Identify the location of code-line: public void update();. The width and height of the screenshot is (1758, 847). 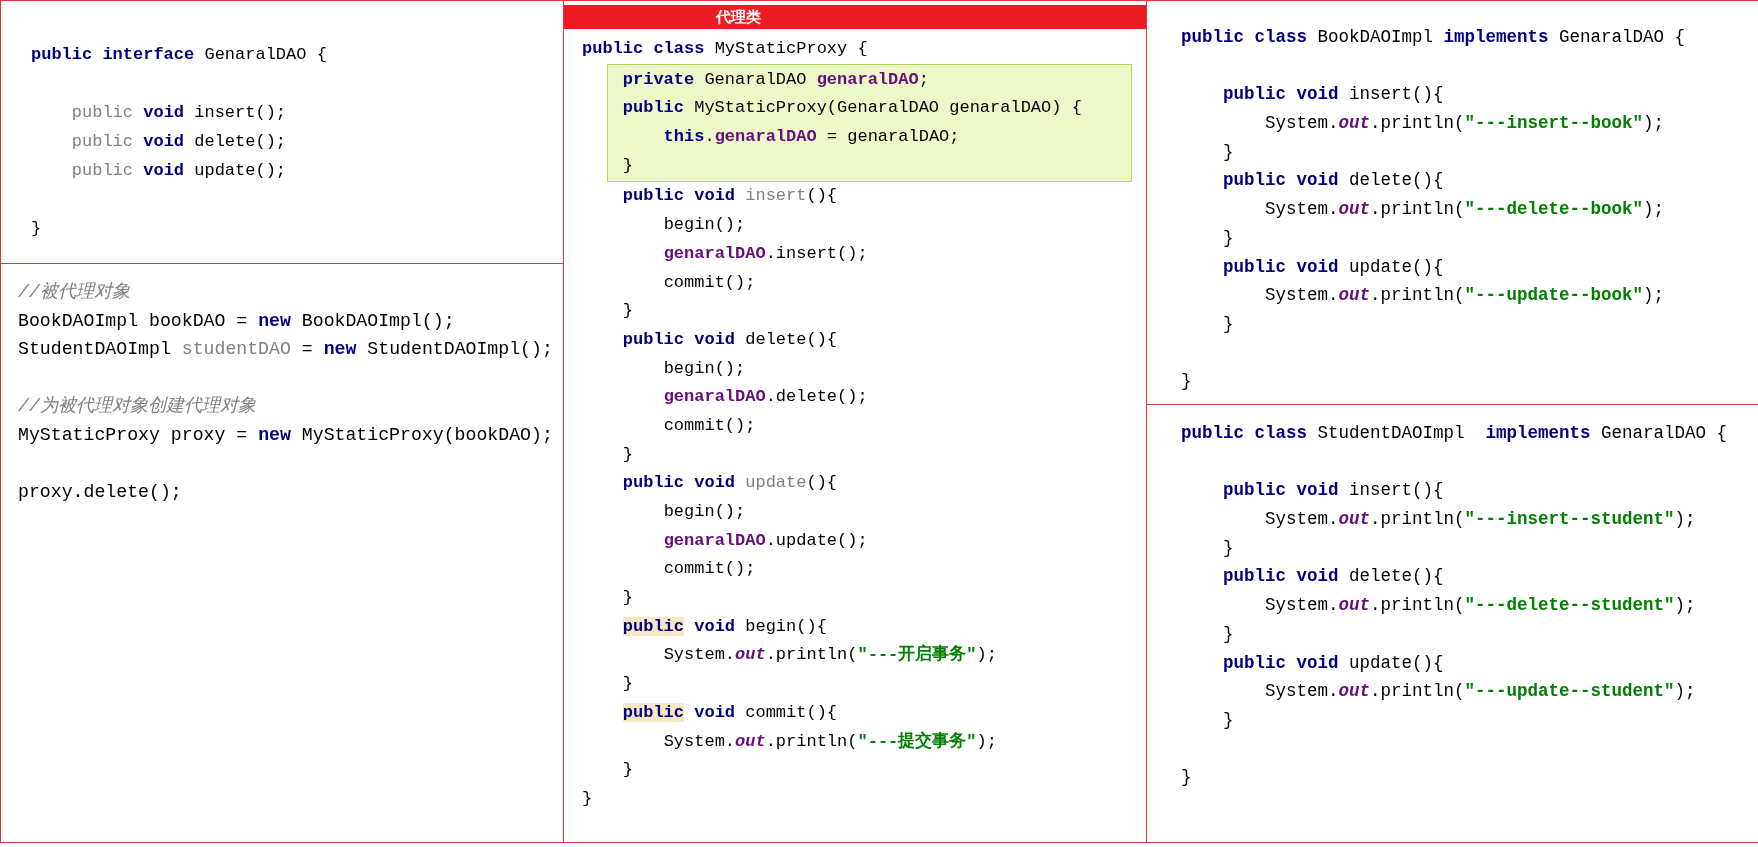
(179, 171).